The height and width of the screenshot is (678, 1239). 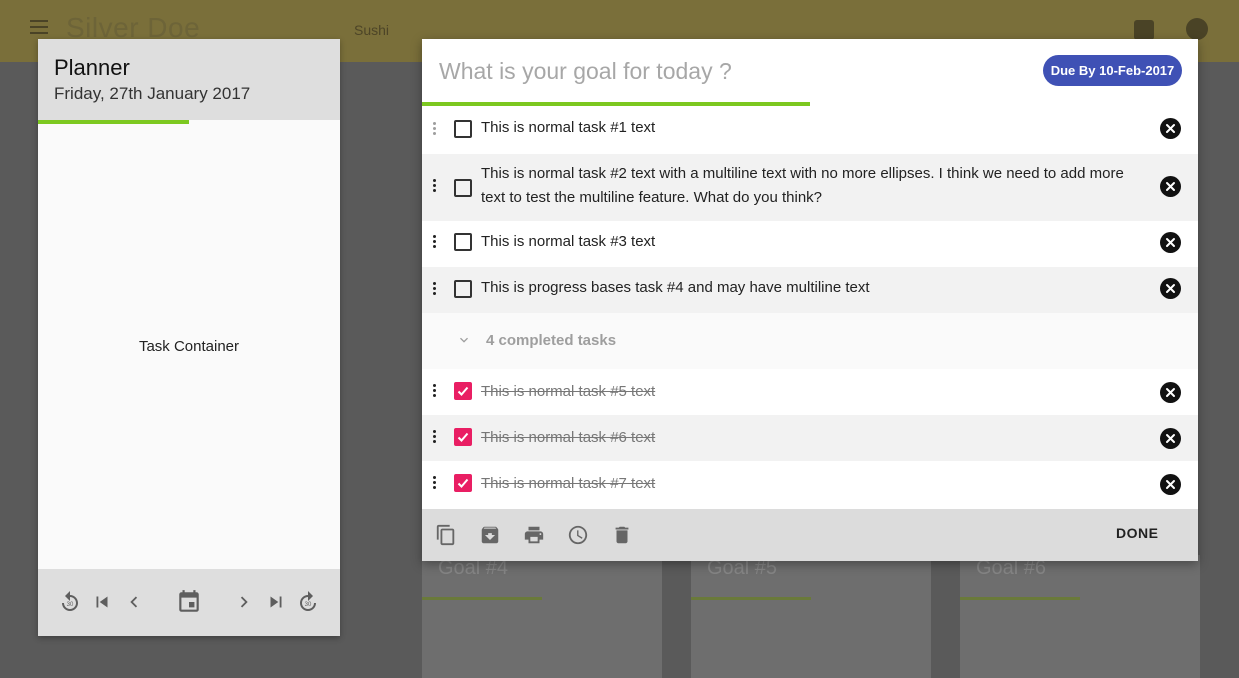 I want to click on goal-input, so click(x=719, y=71).